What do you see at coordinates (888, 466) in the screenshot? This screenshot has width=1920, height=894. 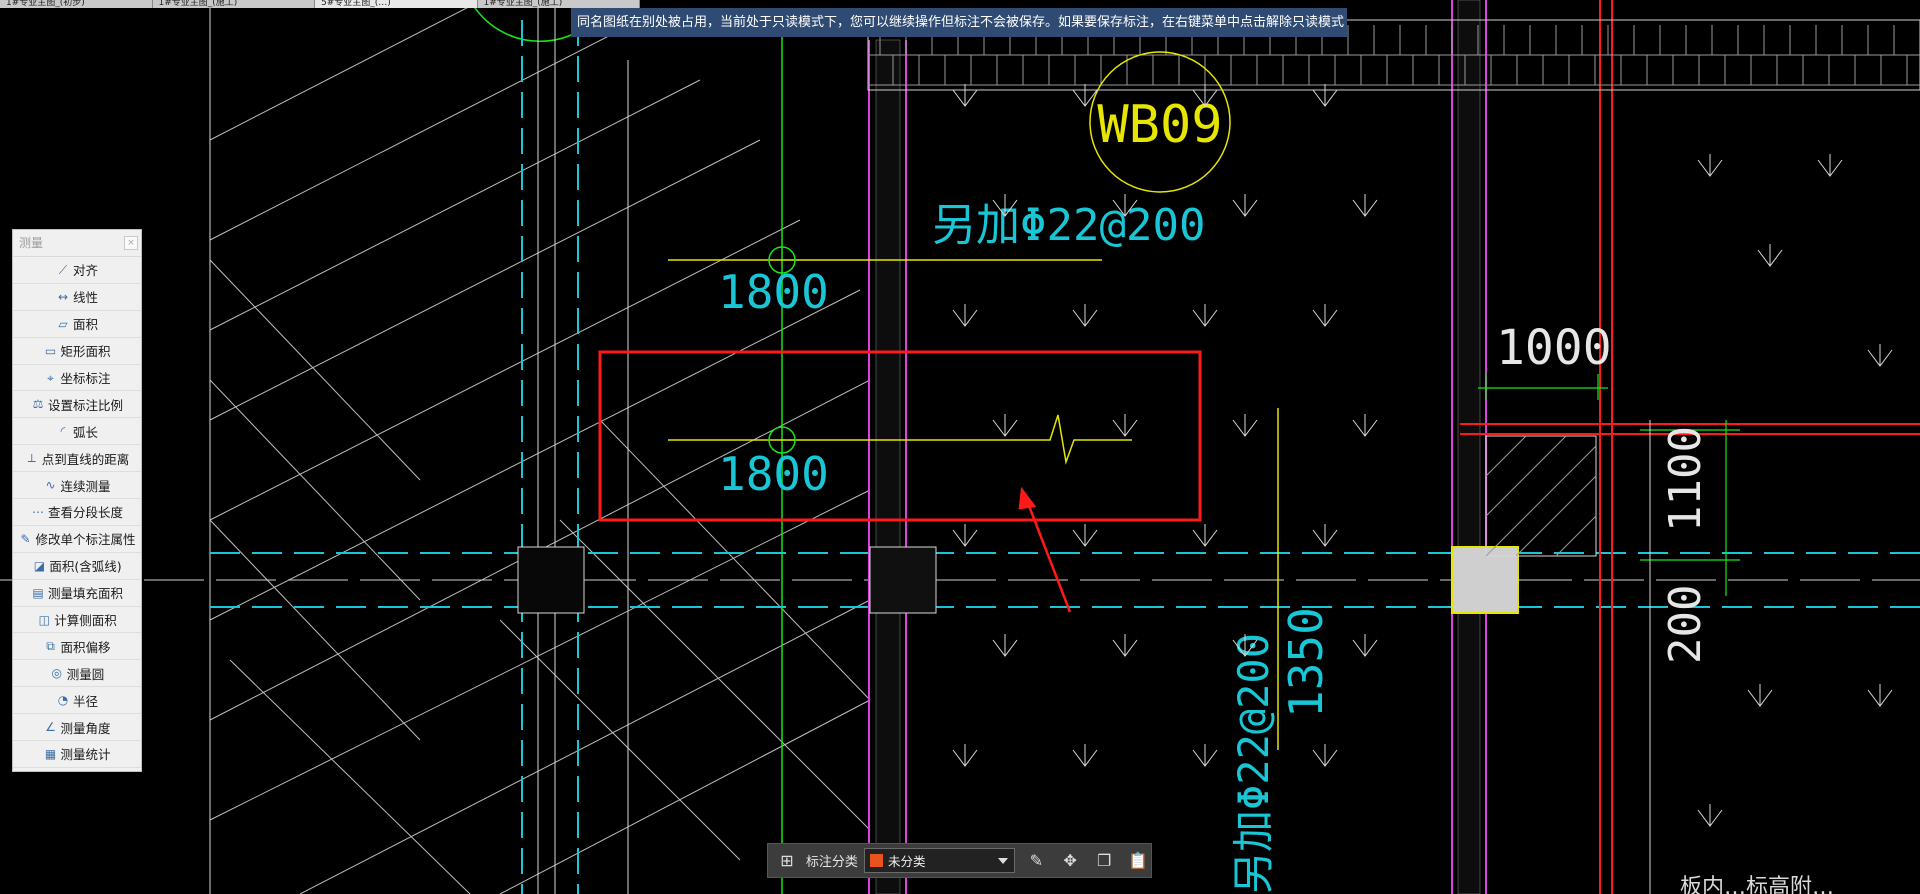 I see `wall-left-fill` at bounding box center [888, 466].